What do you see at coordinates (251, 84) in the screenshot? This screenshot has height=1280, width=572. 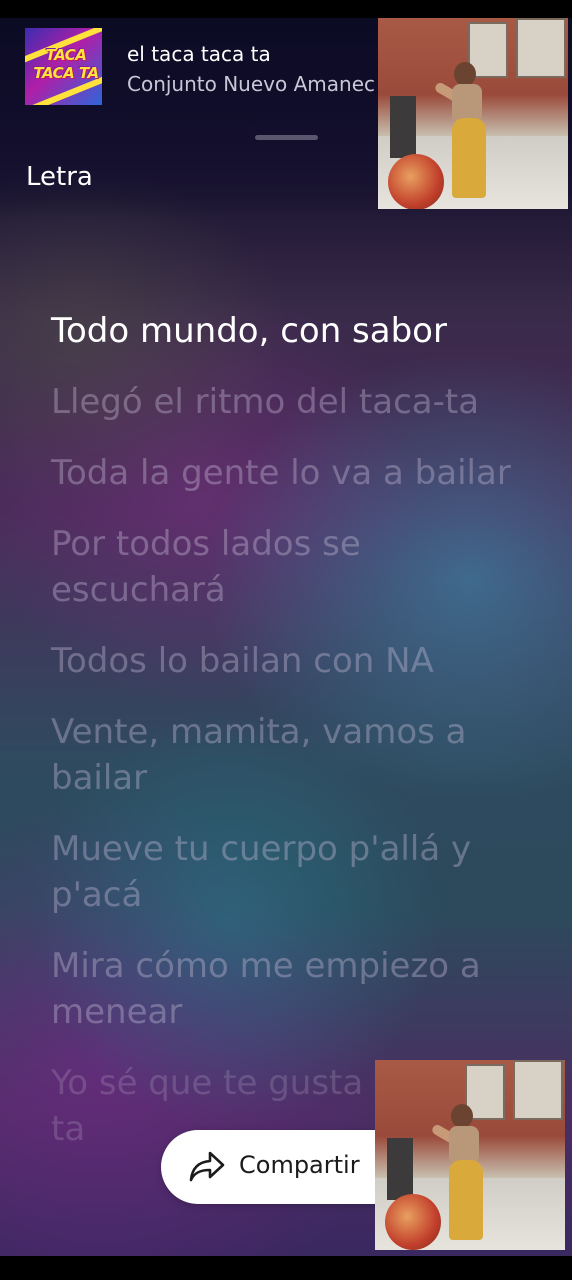 I see `song-artist: Conjunto Nuevo Amanec` at bounding box center [251, 84].